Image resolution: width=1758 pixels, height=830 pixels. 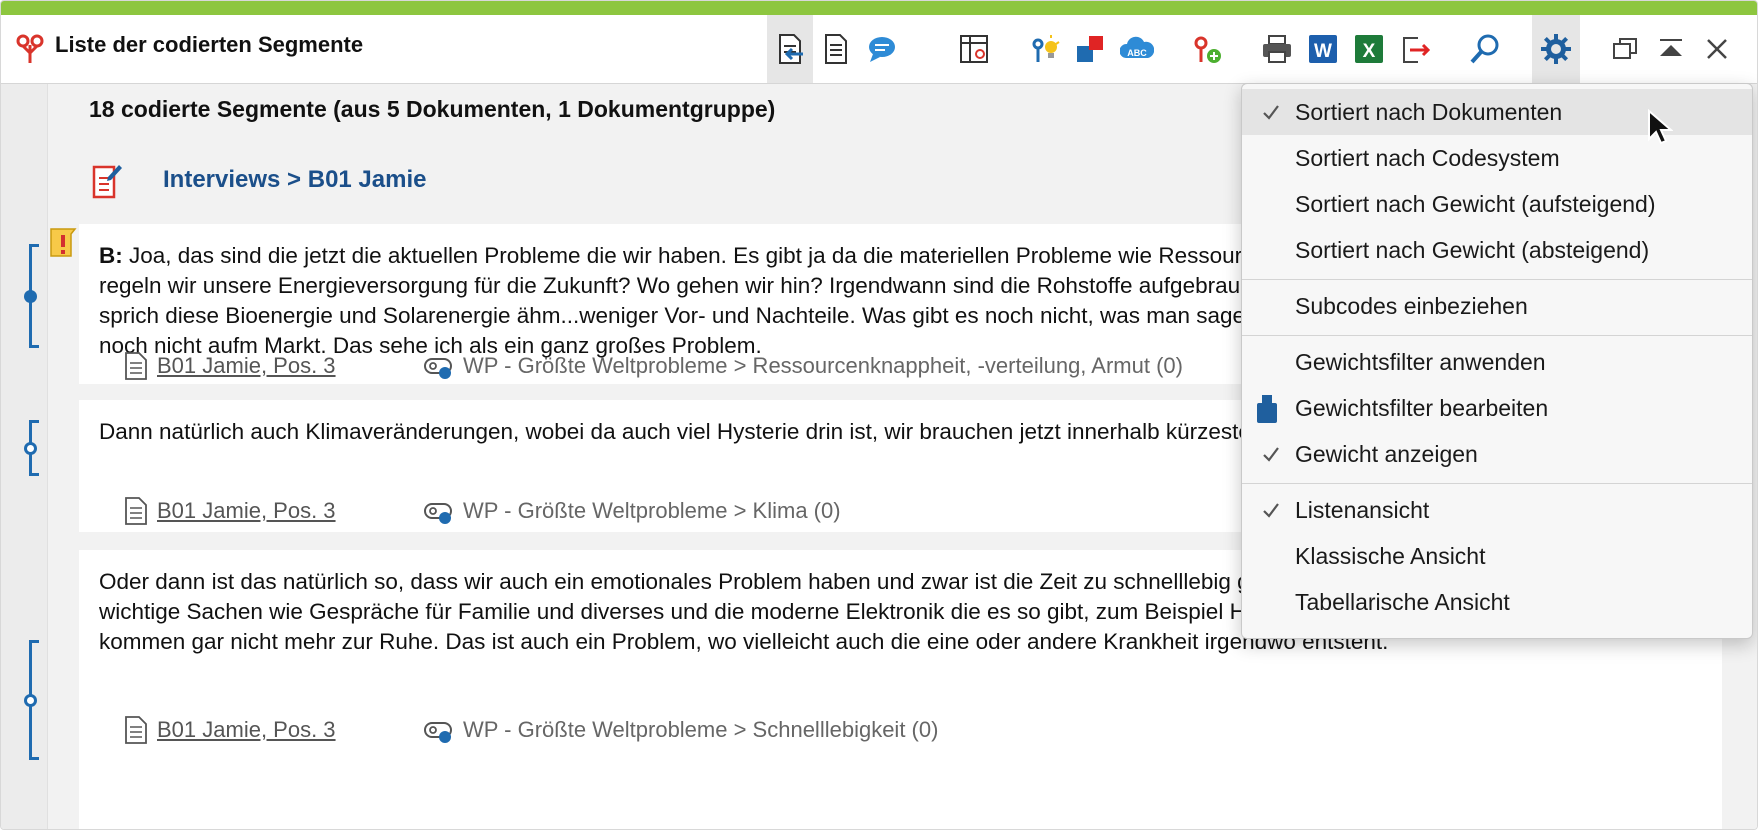 What do you see at coordinates (836, 49) in the screenshot?
I see `document-list-icon` at bounding box center [836, 49].